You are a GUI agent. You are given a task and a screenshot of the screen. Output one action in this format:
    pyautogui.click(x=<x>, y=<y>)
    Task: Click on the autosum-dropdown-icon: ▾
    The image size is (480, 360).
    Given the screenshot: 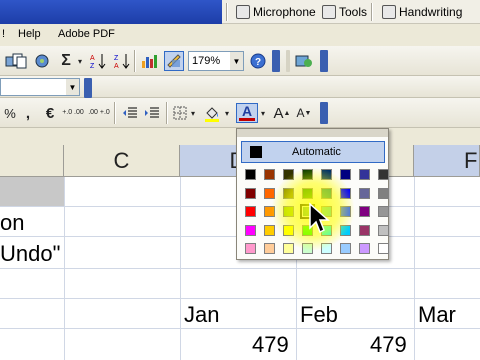 What is the action you would take?
    pyautogui.click(x=80, y=61)
    